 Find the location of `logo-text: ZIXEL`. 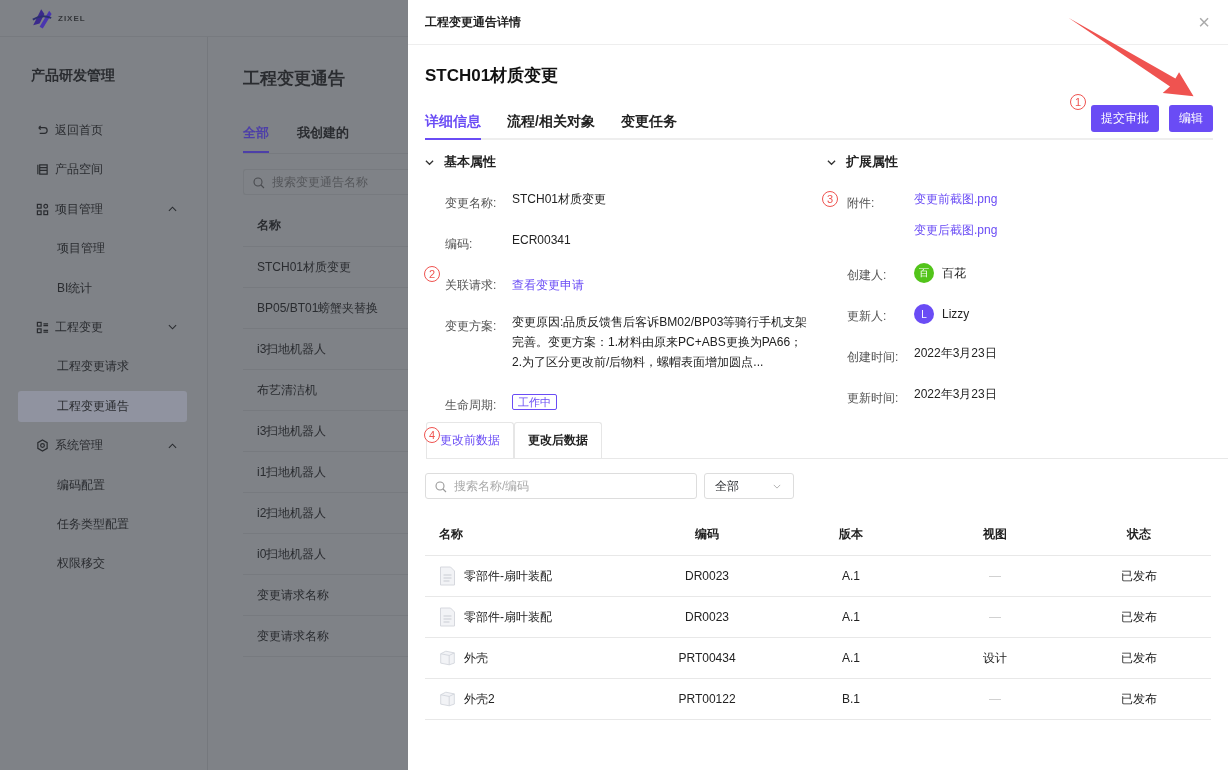

logo-text: ZIXEL is located at coordinates (72, 18).